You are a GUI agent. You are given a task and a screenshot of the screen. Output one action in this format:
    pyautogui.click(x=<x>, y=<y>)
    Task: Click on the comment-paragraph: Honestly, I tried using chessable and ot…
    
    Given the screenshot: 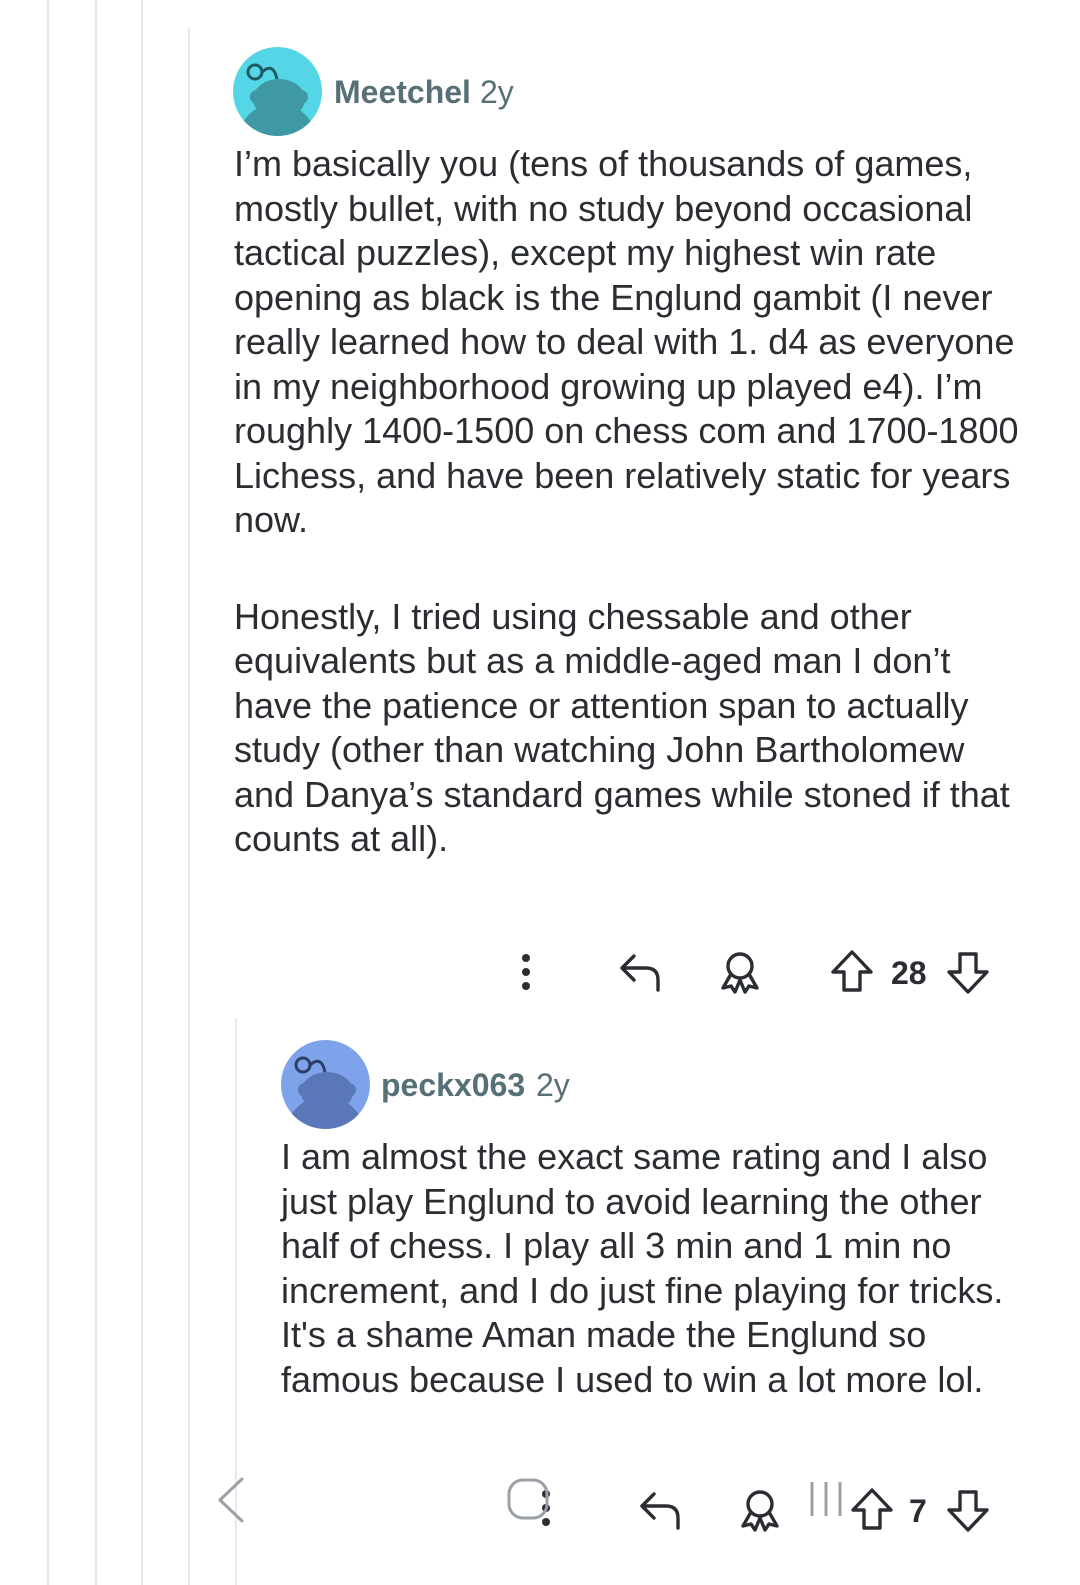 What is the action you would take?
    pyautogui.click(x=622, y=727)
    